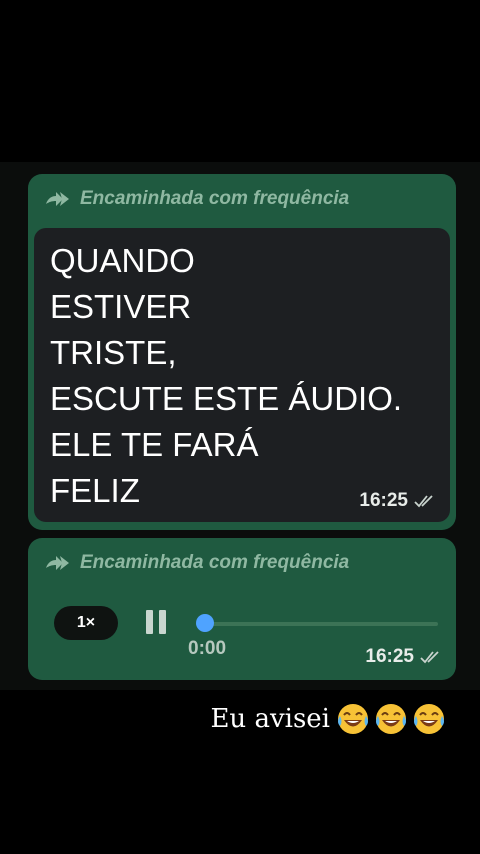  Describe the element at coordinates (95, 490) in the screenshot. I see `message-line: FELIZ` at that location.